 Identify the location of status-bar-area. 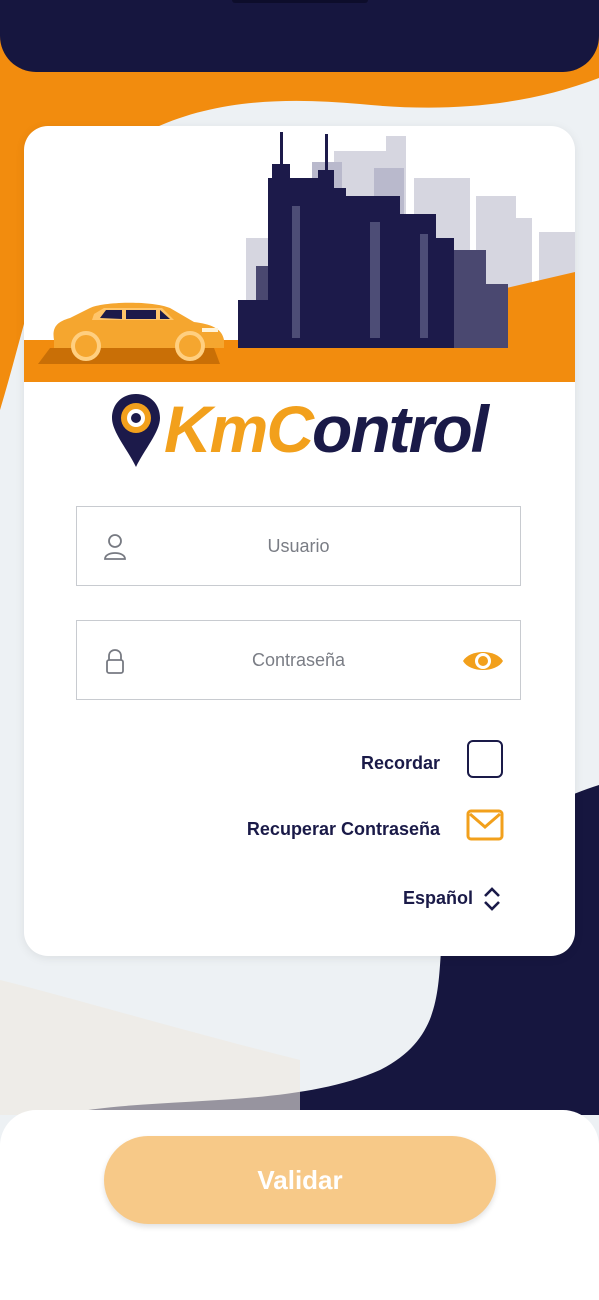
(299, 36).